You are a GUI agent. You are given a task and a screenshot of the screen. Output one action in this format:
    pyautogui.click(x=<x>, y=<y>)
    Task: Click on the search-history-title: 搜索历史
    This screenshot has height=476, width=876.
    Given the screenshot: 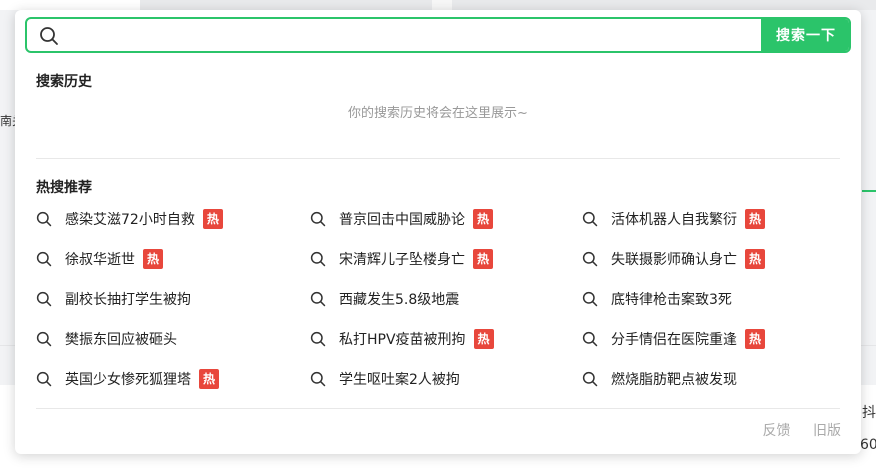 What is the action you would take?
    pyautogui.click(x=64, y=82)
    